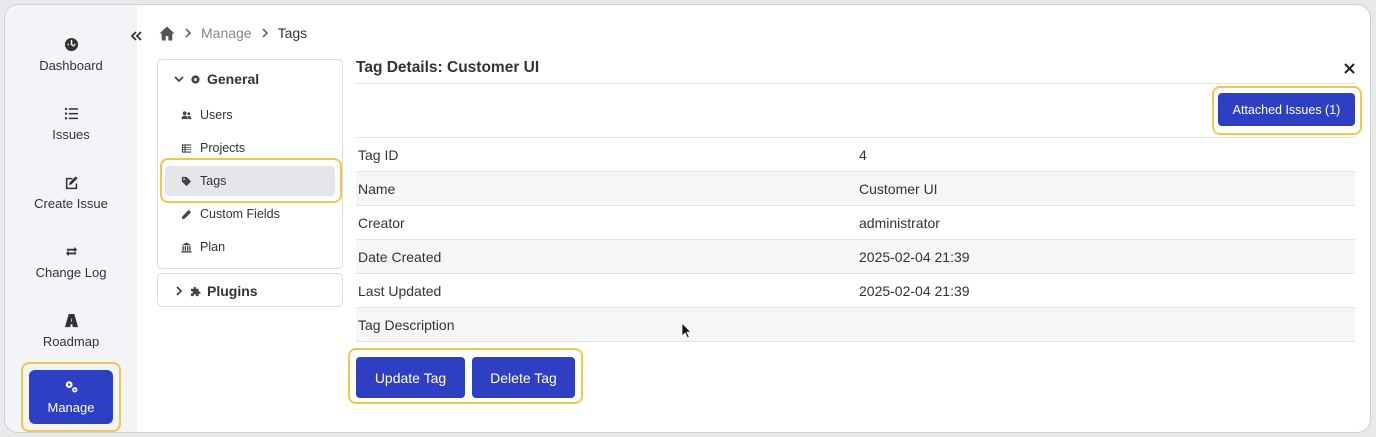 This screenshot has height=437, width=1376. Describe the element at coordinates (216, 115) in the screenshot. I see `submenu-label-users: Users` at that location.